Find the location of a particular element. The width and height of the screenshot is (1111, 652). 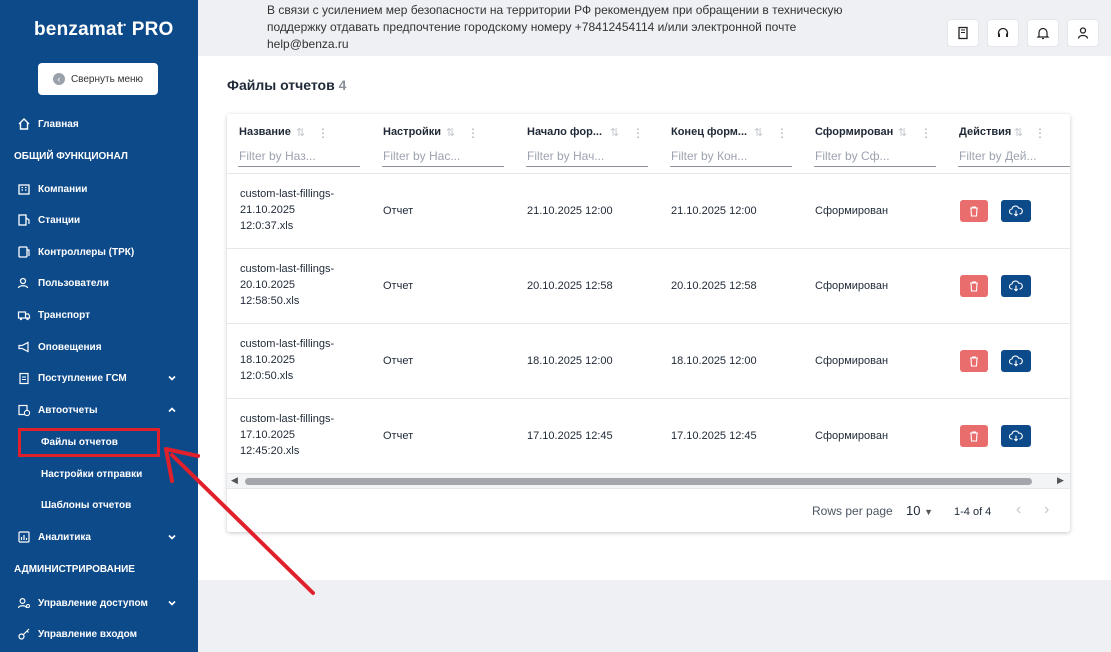

profile-button is located at coordinates (1083, 33).